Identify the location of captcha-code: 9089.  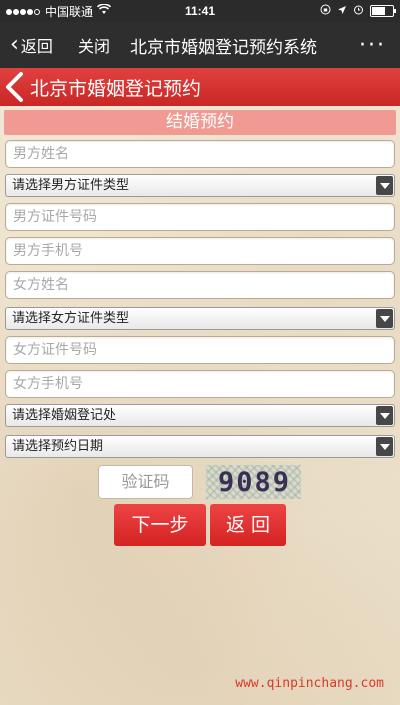
(255, 482).